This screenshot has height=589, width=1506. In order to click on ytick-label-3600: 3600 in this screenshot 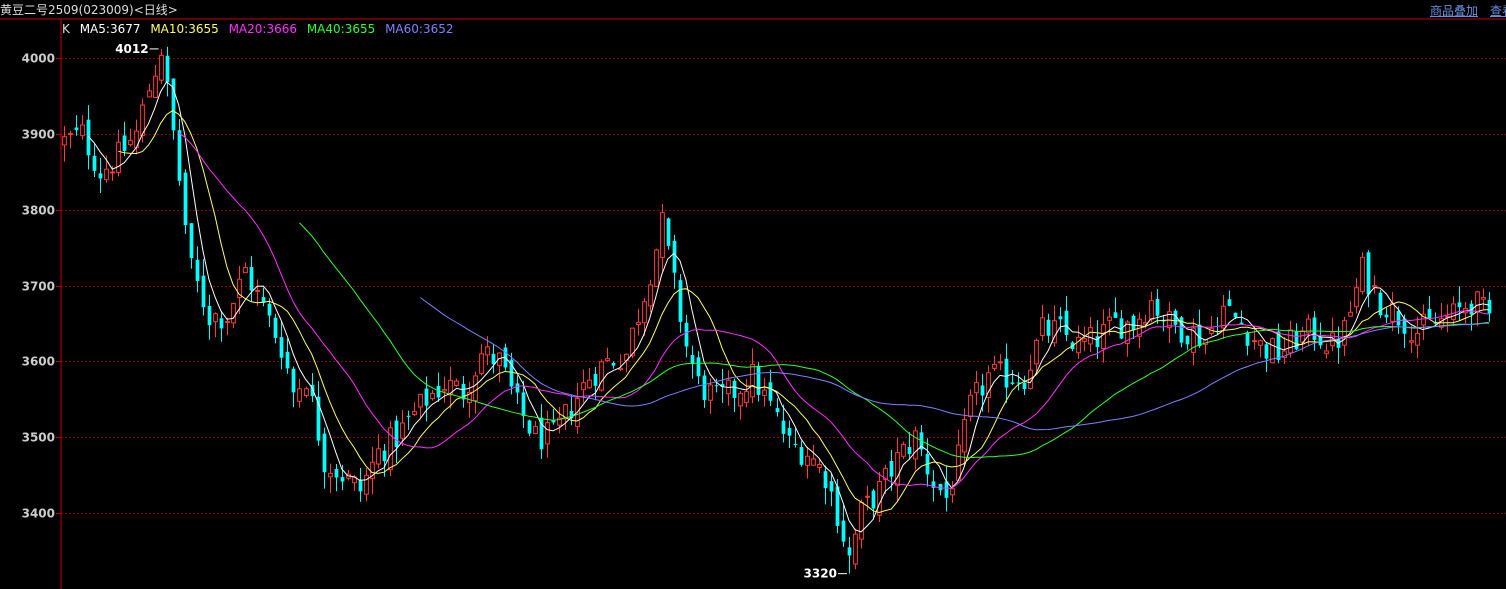, I will do `click(38, 362)`.